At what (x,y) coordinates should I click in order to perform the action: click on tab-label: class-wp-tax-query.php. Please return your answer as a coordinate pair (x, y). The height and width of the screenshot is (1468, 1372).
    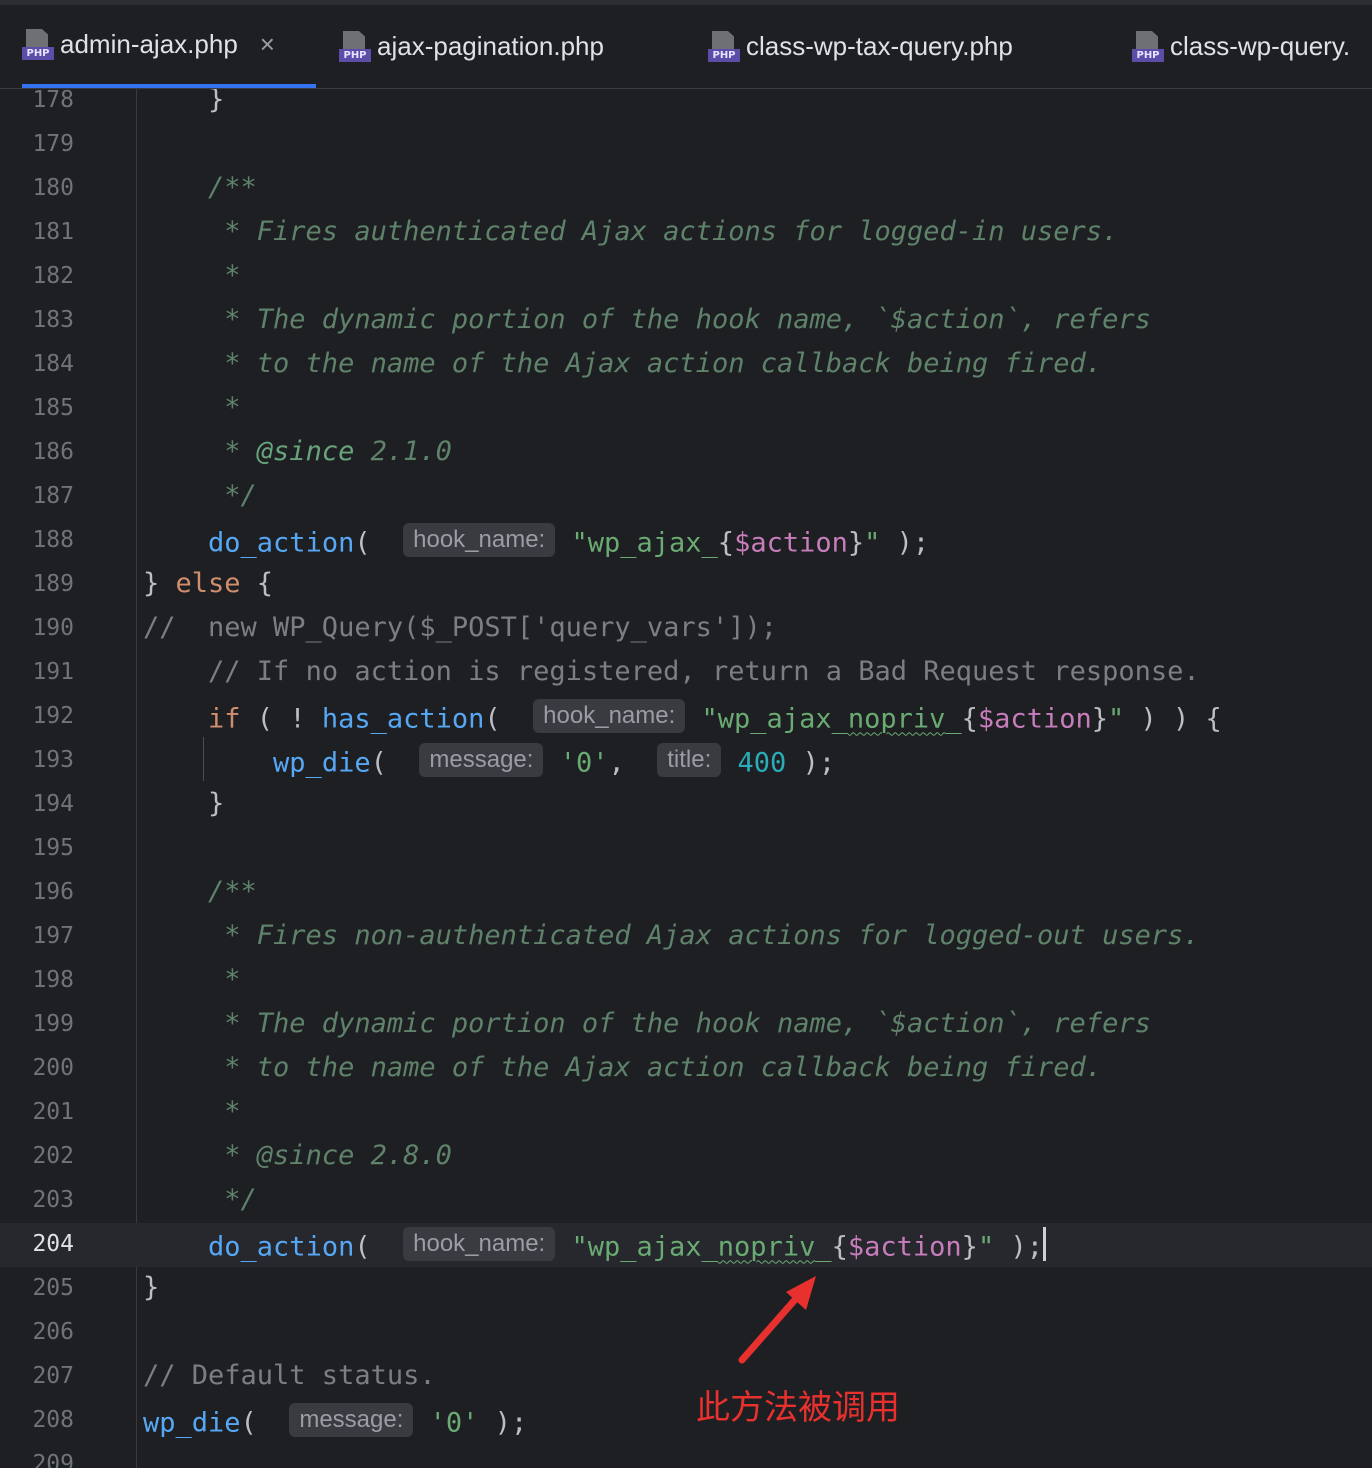
    Looking at the image, I should click on (879, 46).